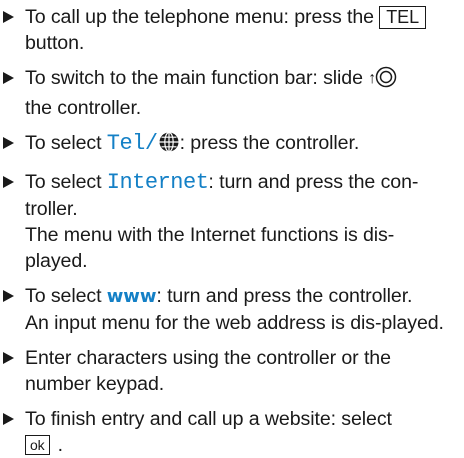 Image resolution: width=464 pixels, height=458 pixels. I want to click on menu-item-tel: Tel/, so click(132, 143).